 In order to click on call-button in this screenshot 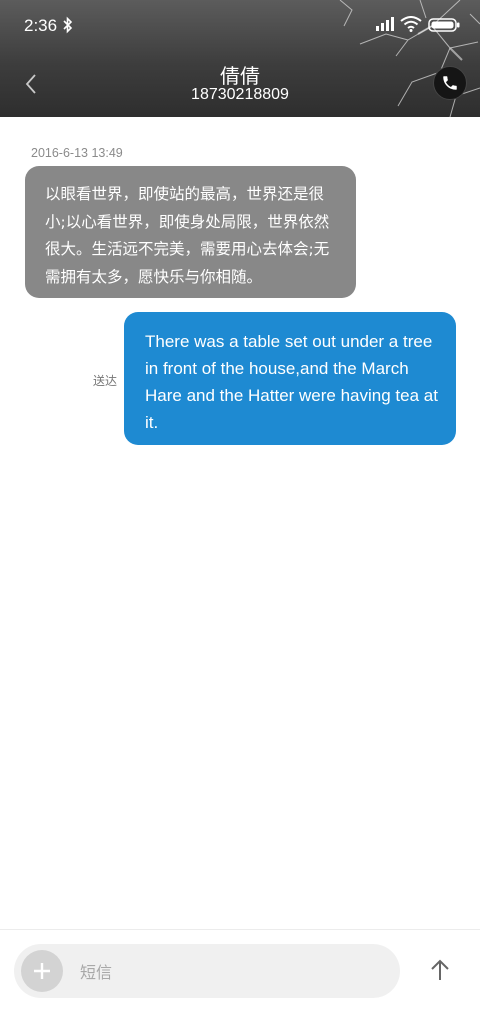, I will do `click(450, 83)`.